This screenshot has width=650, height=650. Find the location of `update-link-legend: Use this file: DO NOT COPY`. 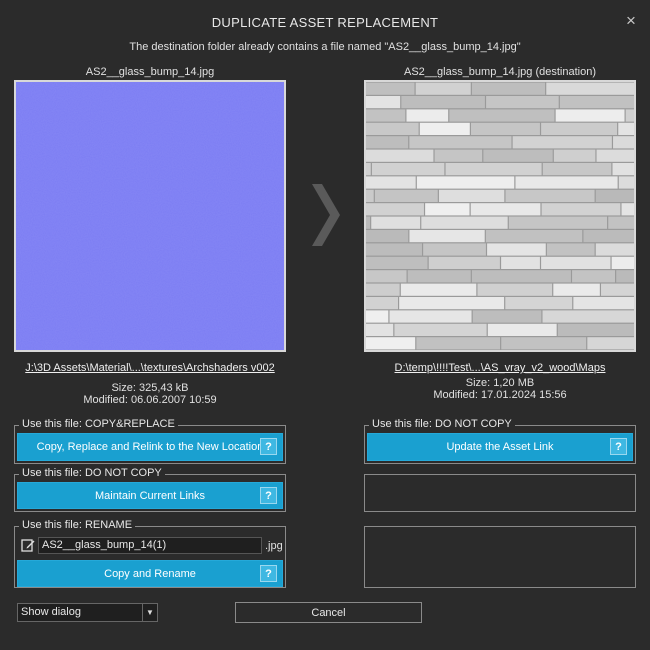

update-link-legend: Use this file: DO NOT COPY is located at coordinates (442, 424).